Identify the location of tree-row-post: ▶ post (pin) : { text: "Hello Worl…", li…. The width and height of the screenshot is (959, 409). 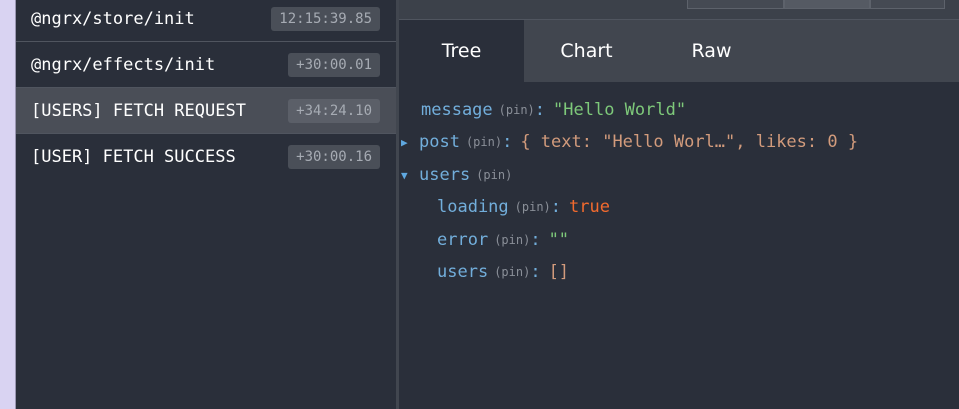
(629, 142).